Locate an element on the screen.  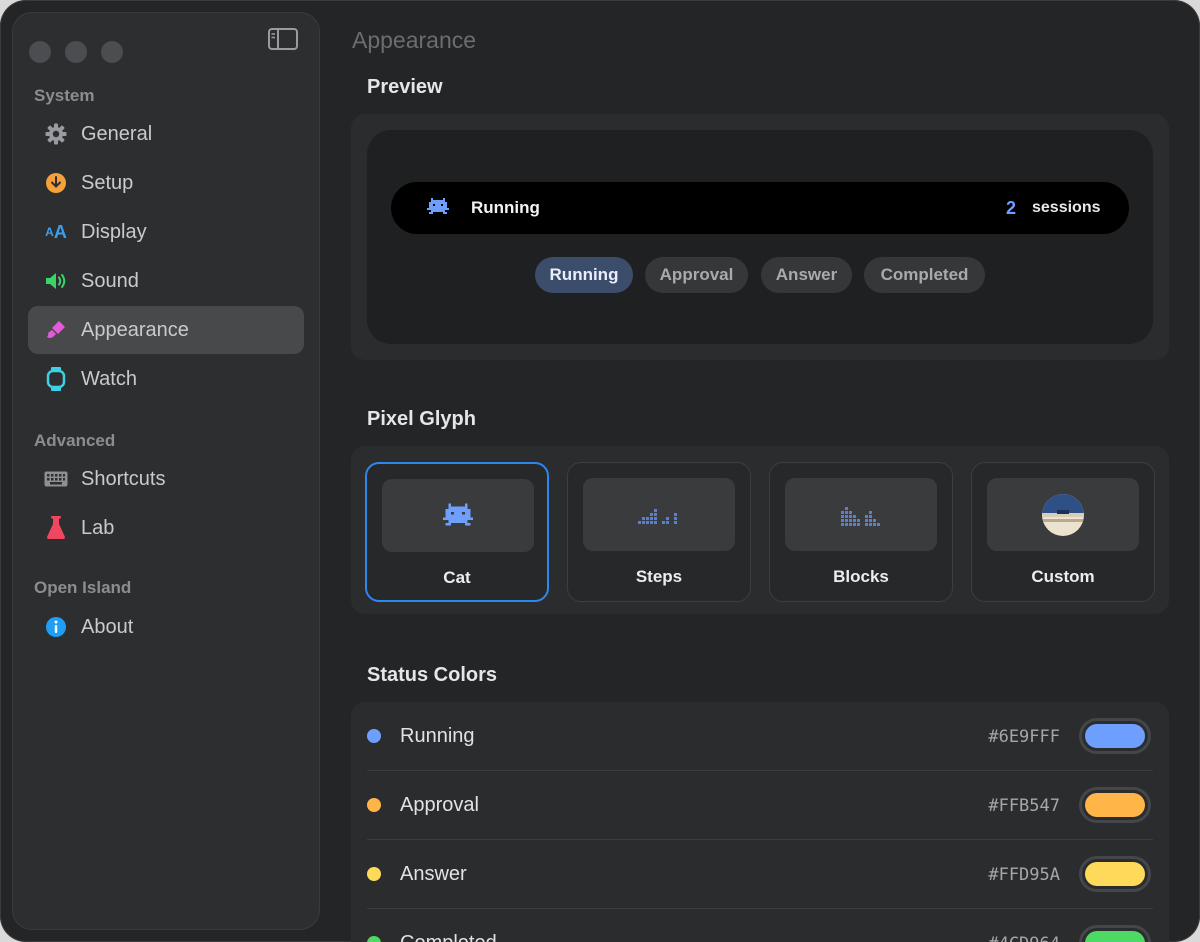
info-icon is located at coordinates (56, 627).